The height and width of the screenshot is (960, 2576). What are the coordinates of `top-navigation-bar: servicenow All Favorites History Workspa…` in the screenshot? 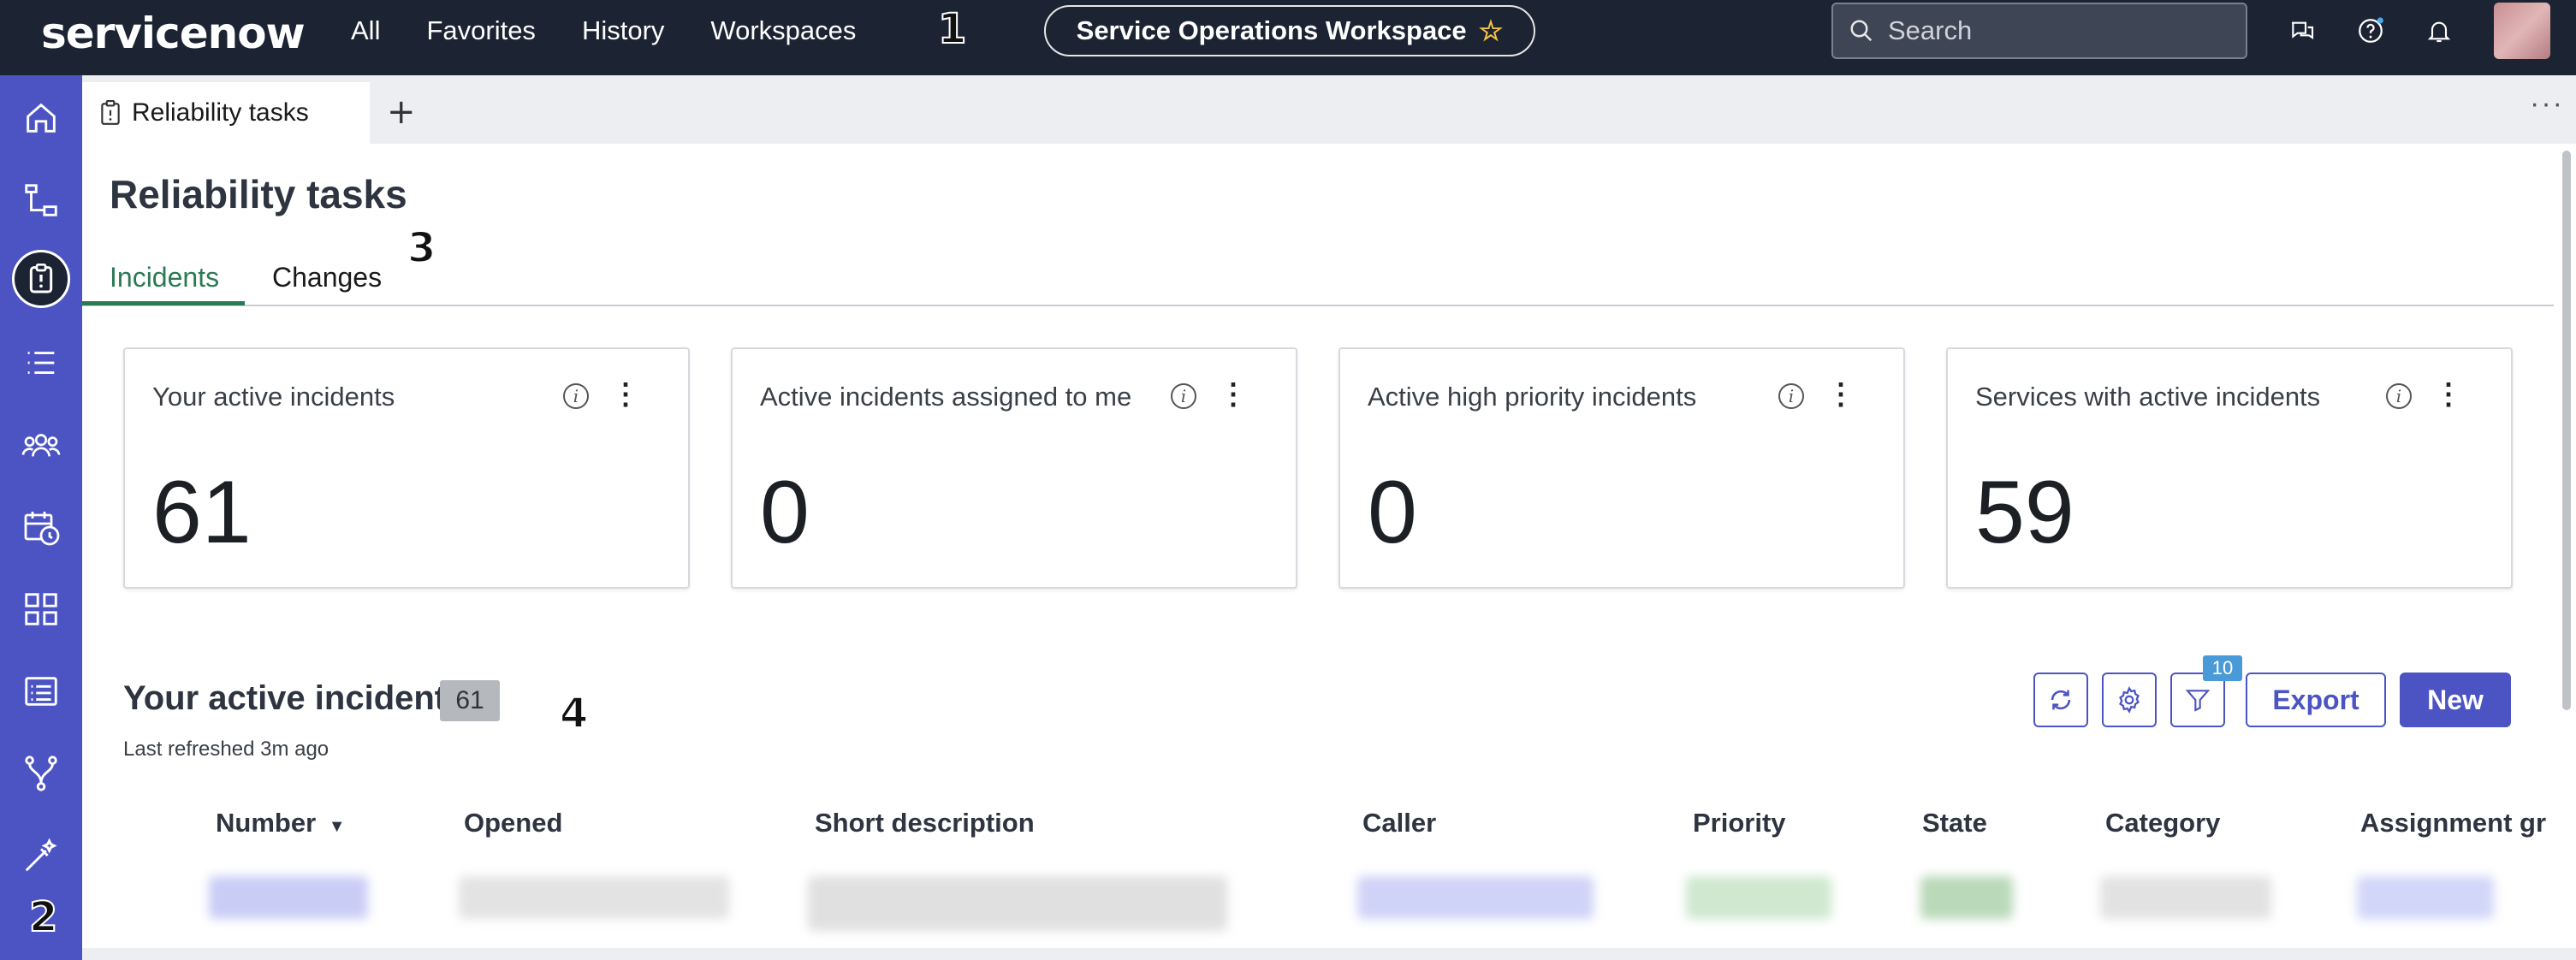 It's located at (1288, 37).